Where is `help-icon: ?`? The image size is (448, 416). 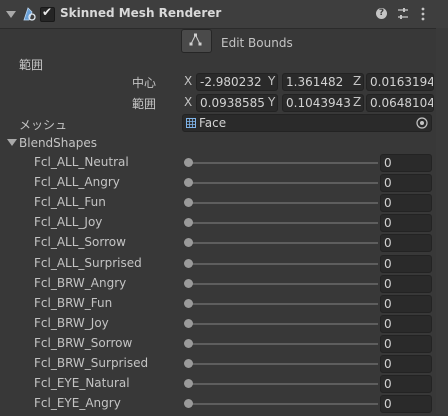 help-icon: ? is located at coordinates (382, 14).